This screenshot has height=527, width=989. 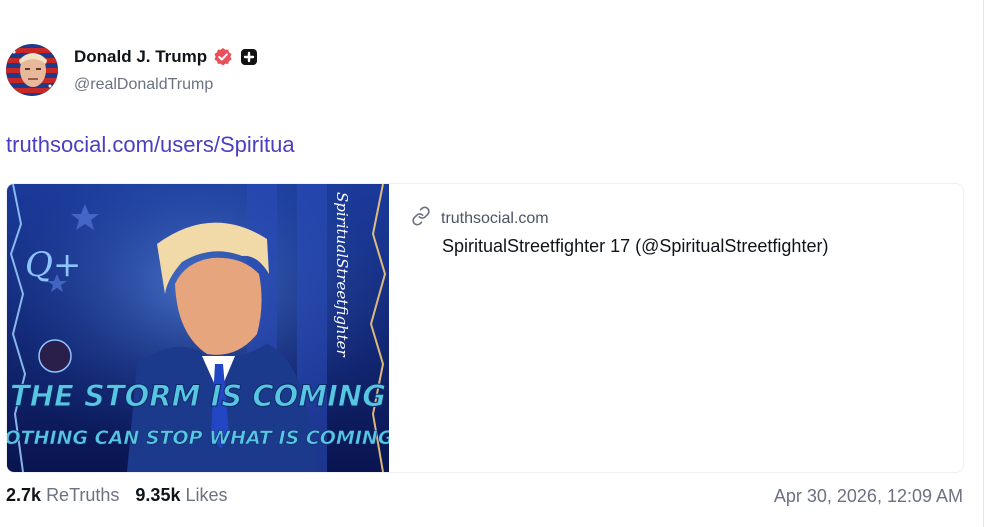 What do you see at coordinates (868, 496) in the screenshot?
I see `post-timestamp: Apr 30, 2026, 12:09 AM` at bounding box center [868, 496].